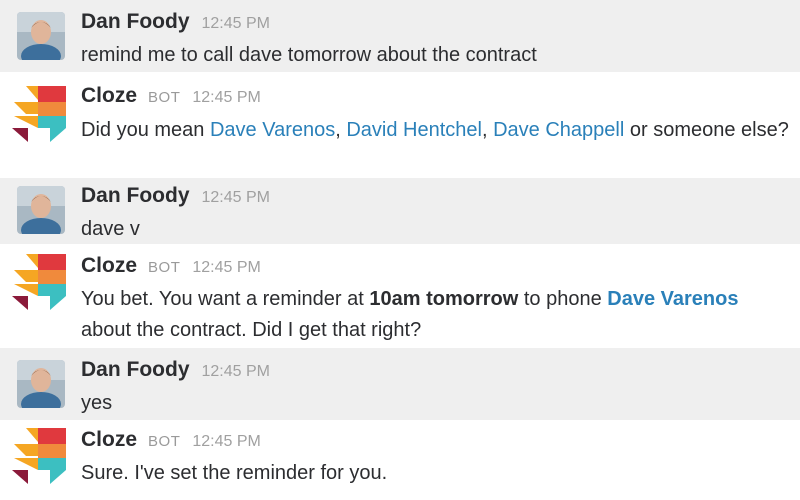 The image size is (800, 500). I want to click on contact-link: Dave Chappell, so click(558, 130).